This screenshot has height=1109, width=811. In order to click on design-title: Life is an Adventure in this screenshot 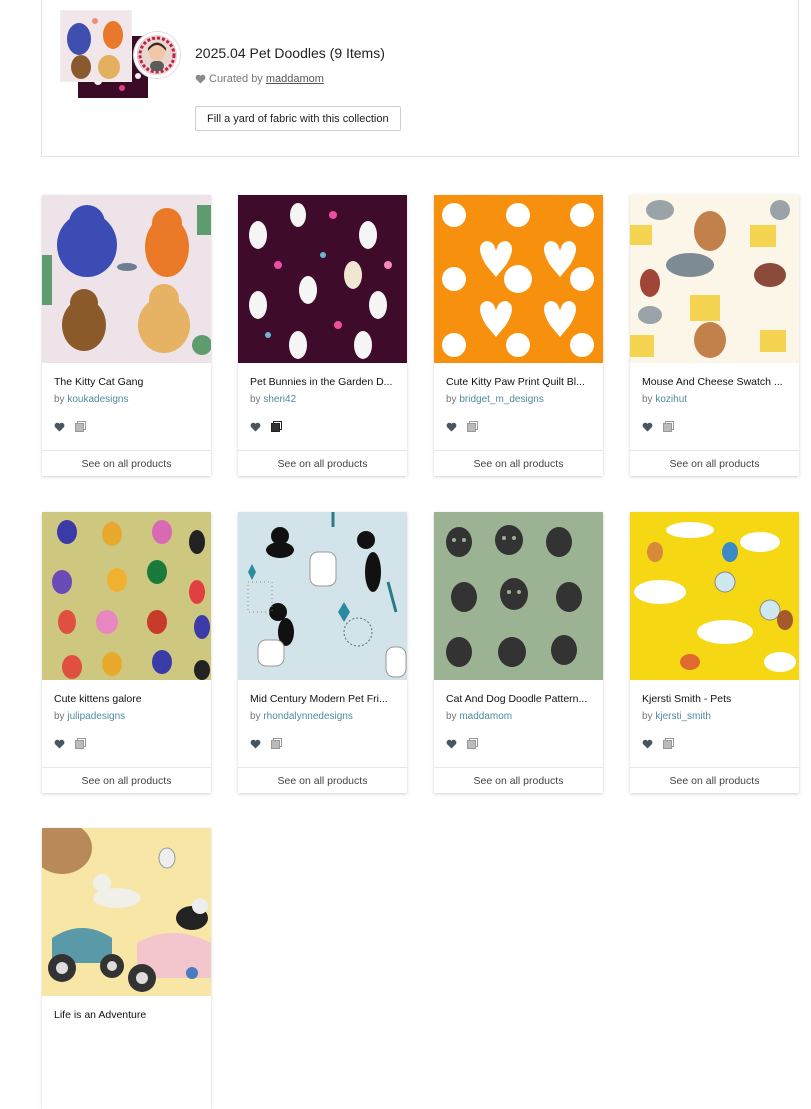, I will do `click(129, 1015)`.